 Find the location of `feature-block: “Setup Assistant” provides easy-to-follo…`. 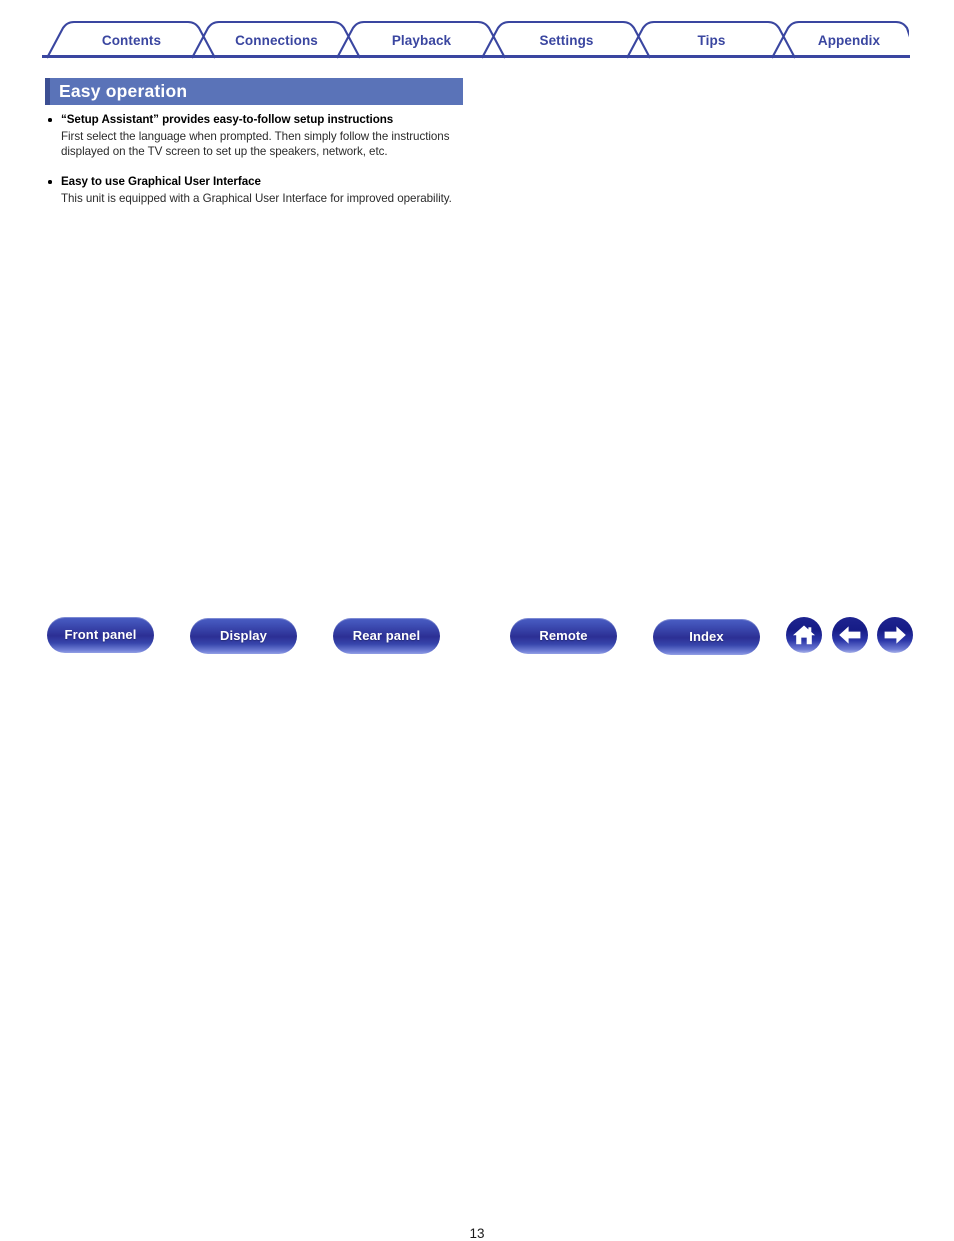

feature-block: “Setup Assistant” provides easy-to-follo… is located at coordinates (265, 135).